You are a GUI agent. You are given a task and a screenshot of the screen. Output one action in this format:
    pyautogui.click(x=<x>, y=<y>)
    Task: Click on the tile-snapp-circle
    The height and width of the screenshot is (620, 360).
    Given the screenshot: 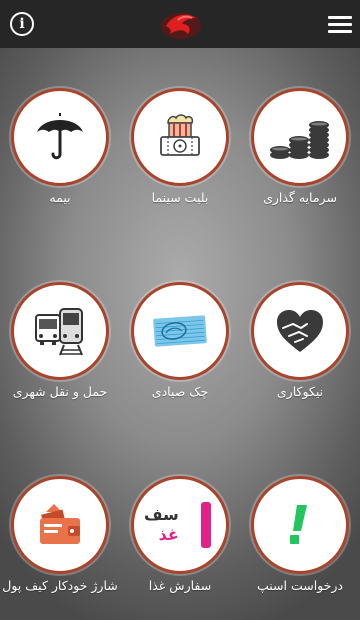 What is the action you would take?
    pyautogui.click(x=300, y=525)
    